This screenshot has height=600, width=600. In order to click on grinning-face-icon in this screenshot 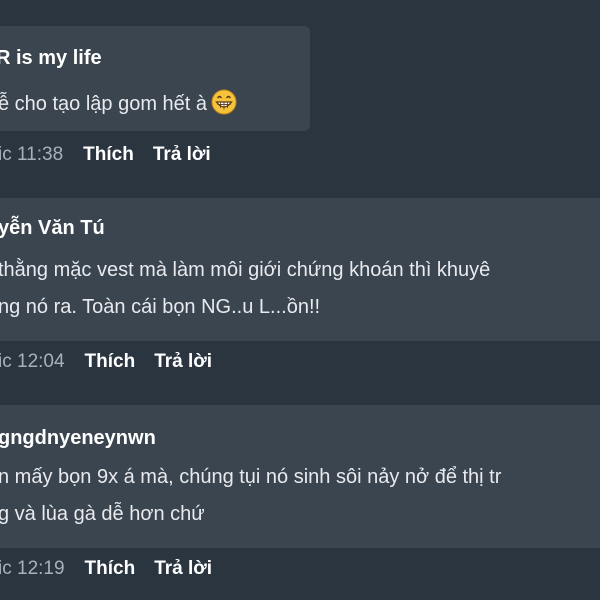, I will do `click(224, 102)`.